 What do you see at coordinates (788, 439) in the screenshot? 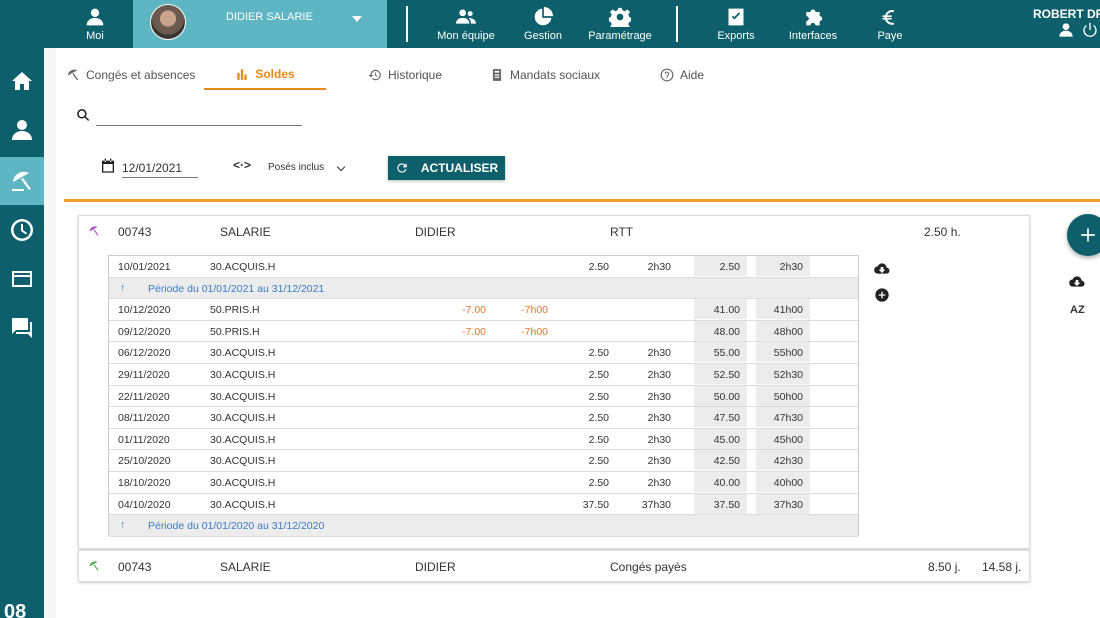
I see `row-balance-hours: 45h00` at bounding box center [788, 439].